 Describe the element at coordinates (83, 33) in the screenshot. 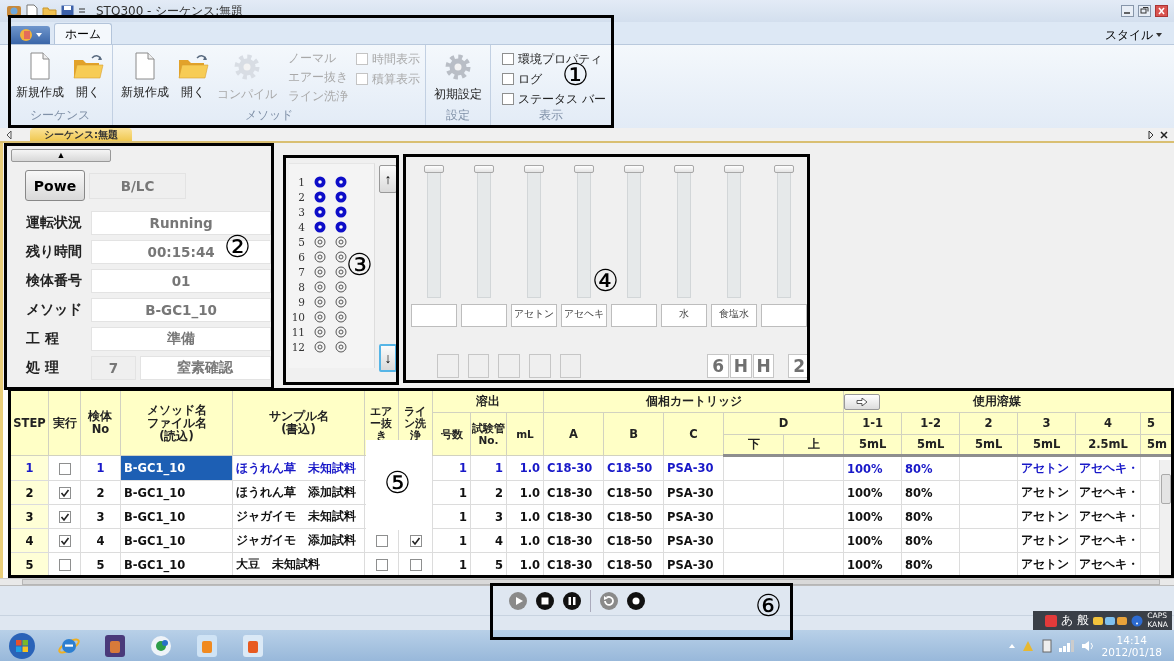

I see `ribbon-tab: ホーム` at that location.